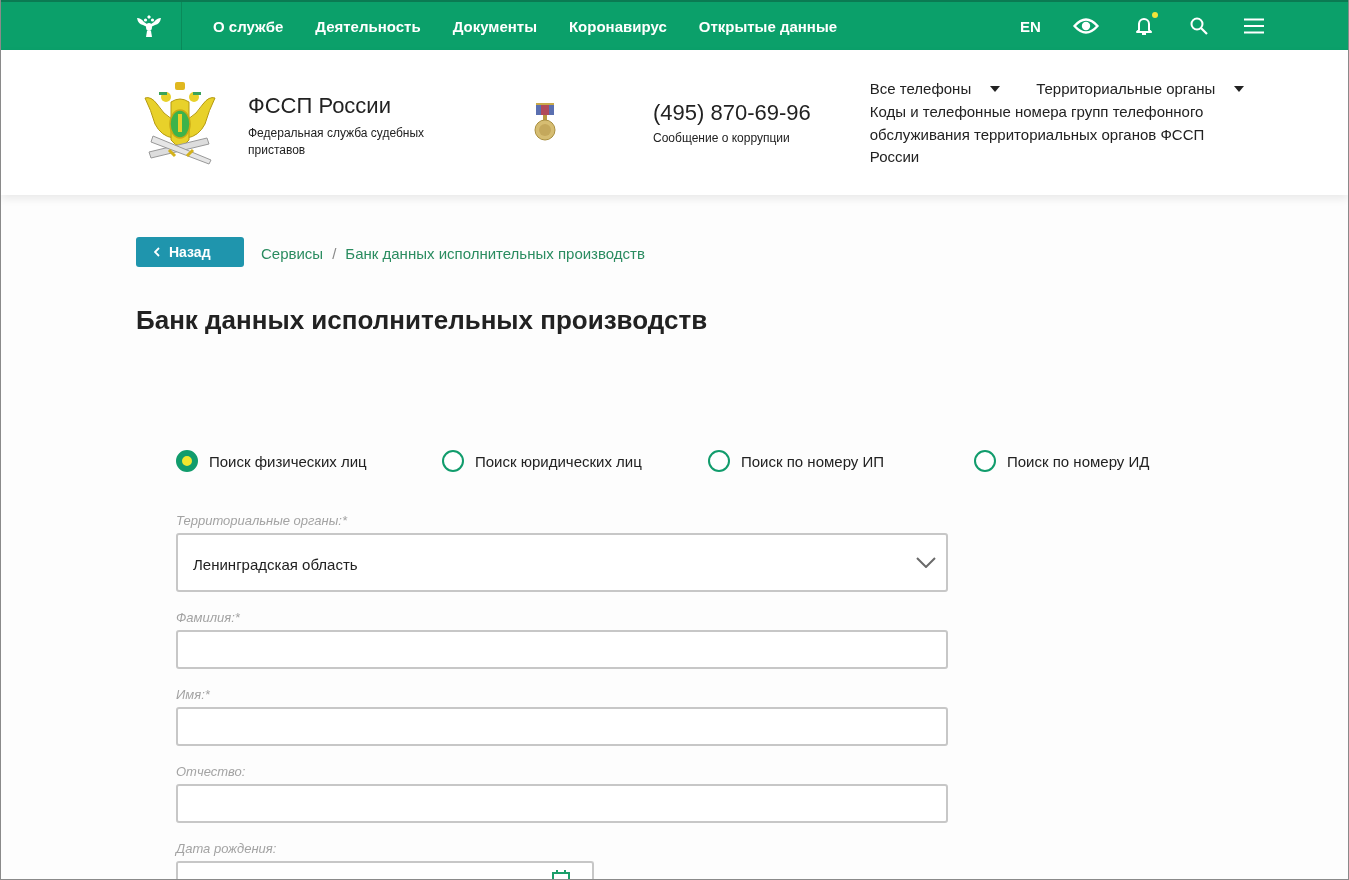  Describe the element at coordinates (149, 26) in the screenshot. I see `emblem-icon` at that location.